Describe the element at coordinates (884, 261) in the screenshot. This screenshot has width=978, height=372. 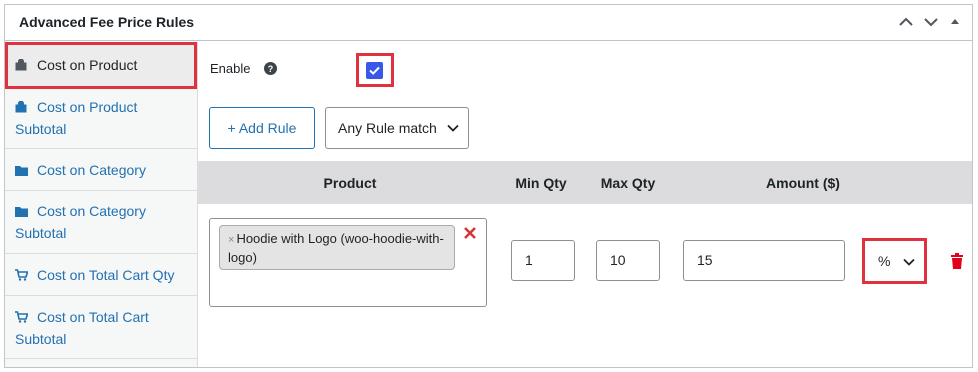
I see `amount-type-value: %` at that location.